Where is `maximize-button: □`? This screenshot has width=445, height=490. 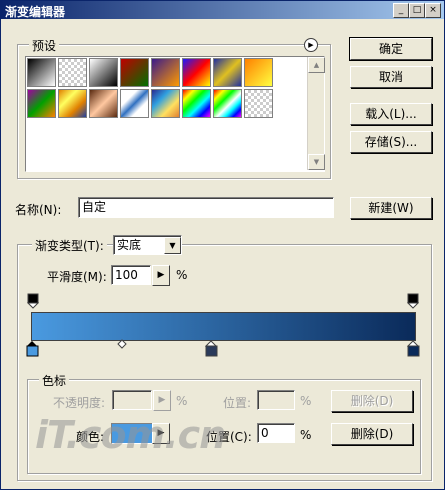
maximize-button: □ is located at coordinates (417, 10).